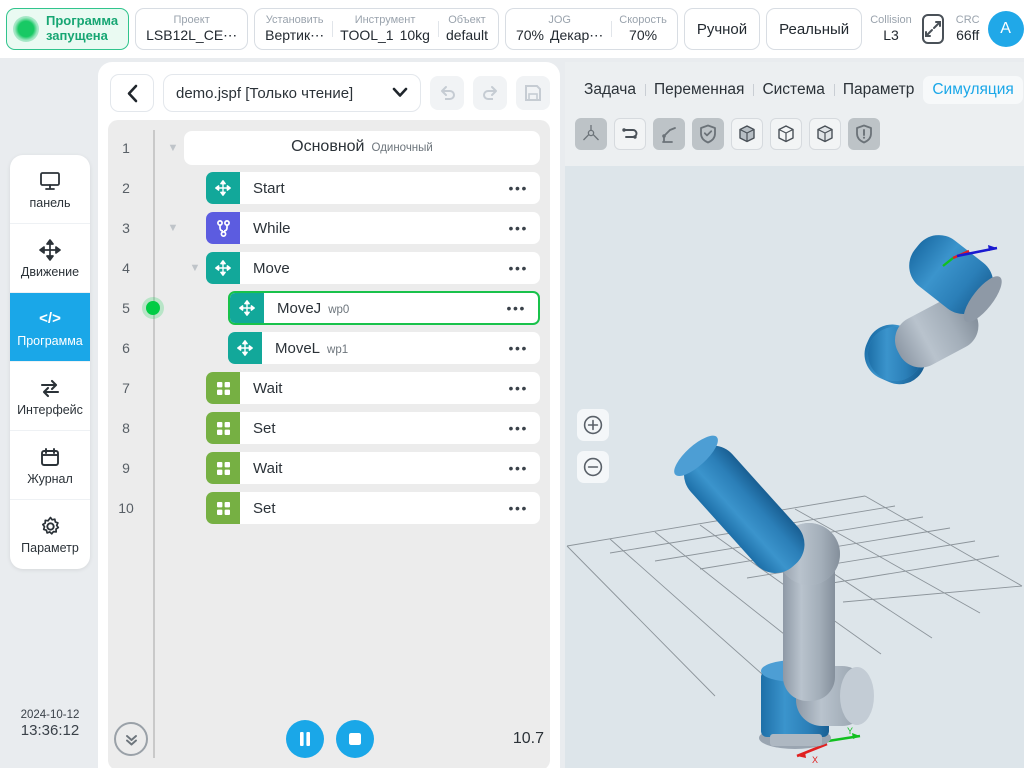 Image resolution: width=1024 pixels, height=768 pixels. Describe the element at coordinates (373, 228) in the screenshot. I see `program-node-while: While •••` at that location.